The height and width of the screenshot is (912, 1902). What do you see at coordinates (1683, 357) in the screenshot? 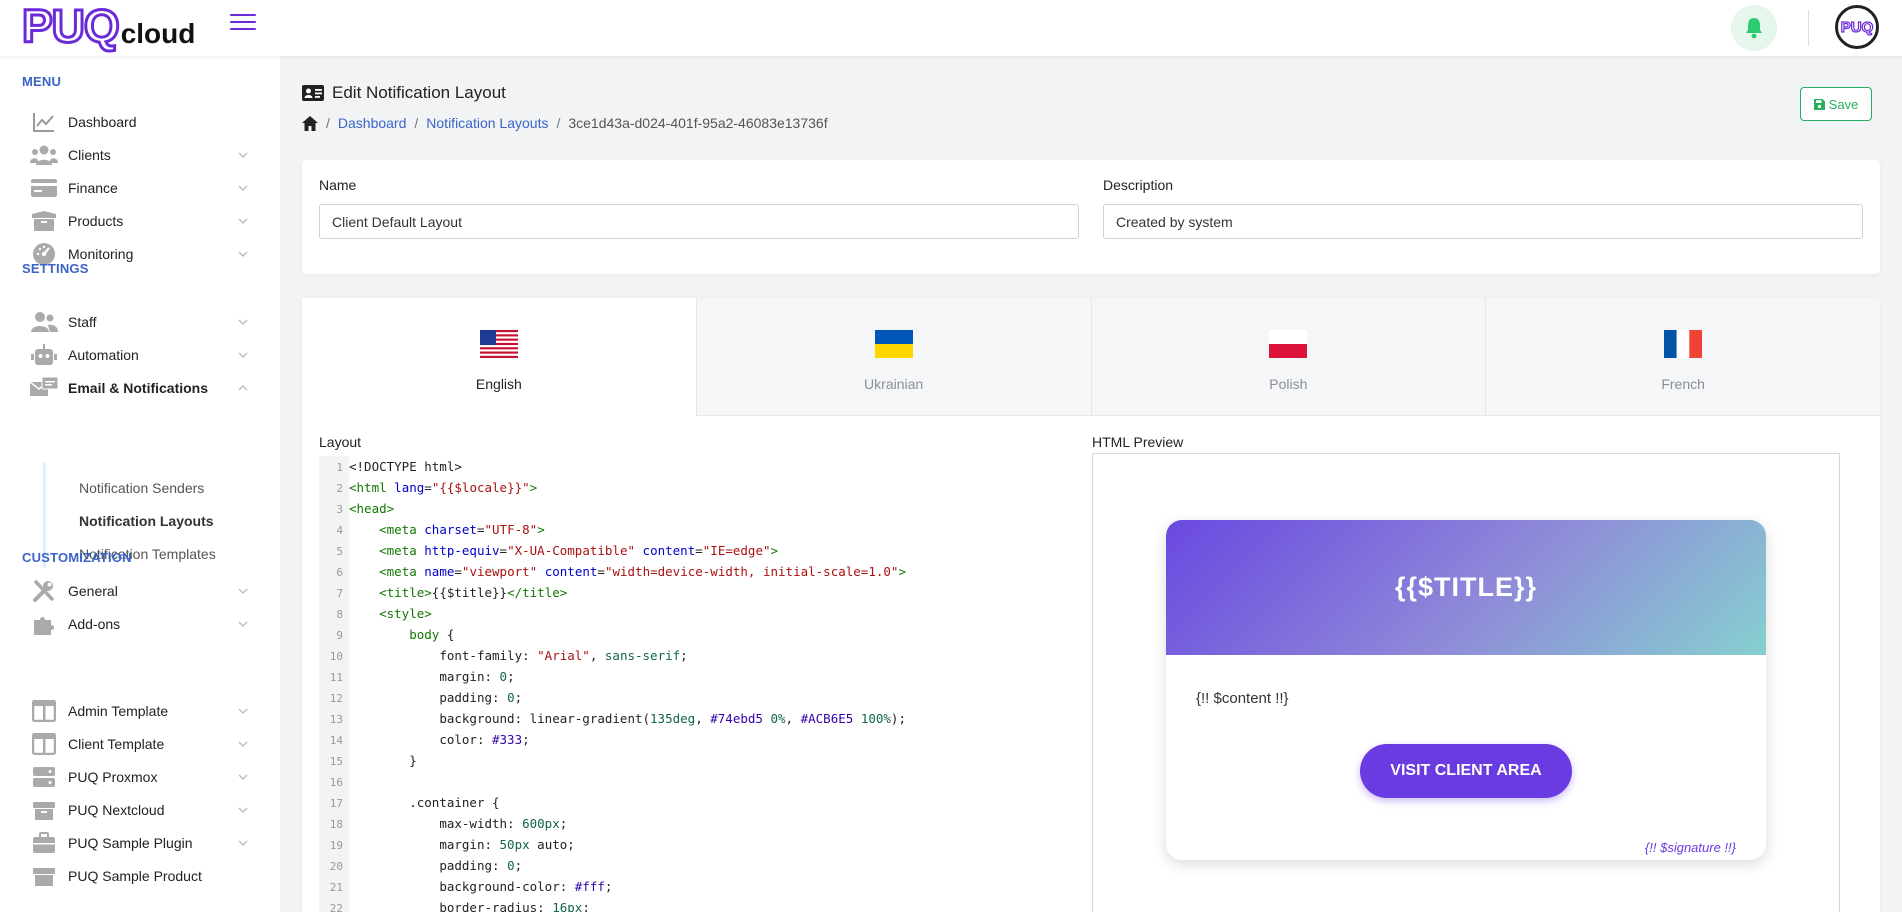
I see `tab-french: French` at bounding box center [1683, 357].